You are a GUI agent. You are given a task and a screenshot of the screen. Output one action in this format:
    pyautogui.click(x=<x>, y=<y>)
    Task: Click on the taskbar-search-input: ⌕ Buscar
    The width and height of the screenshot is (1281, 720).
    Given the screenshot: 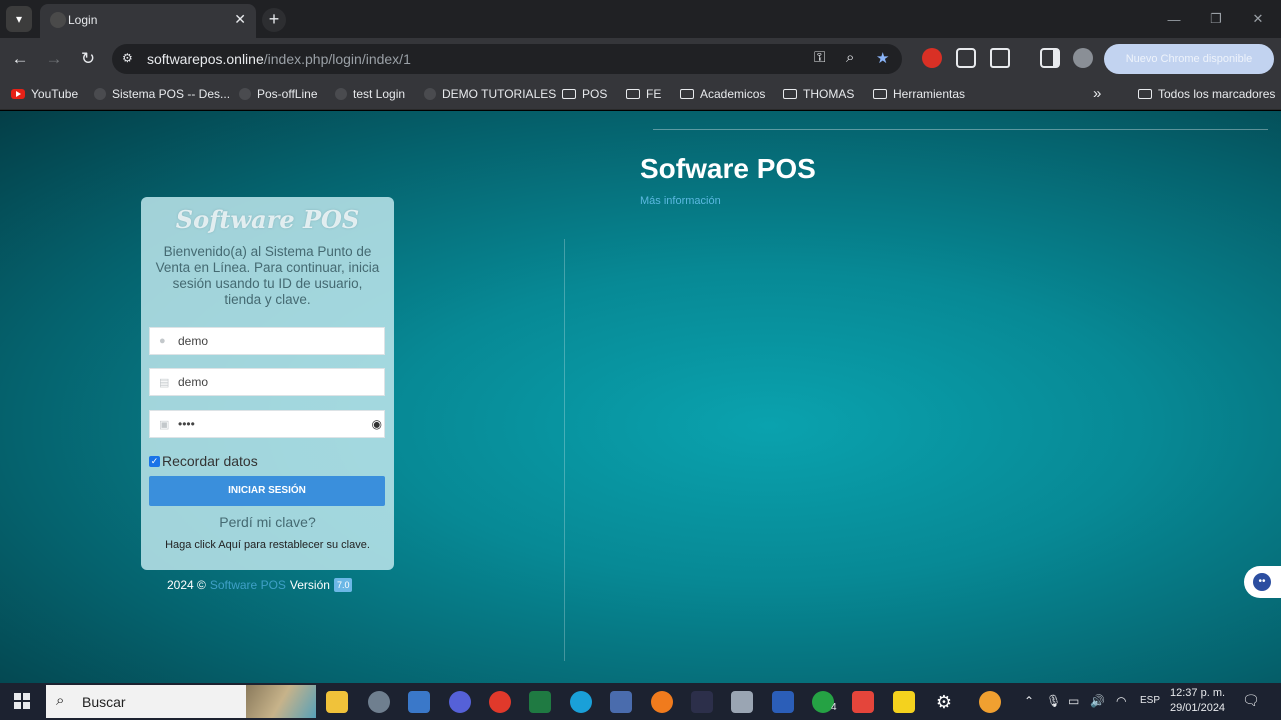 What is the action you would take?
    pyautogui.click(x=181, y=701)
    